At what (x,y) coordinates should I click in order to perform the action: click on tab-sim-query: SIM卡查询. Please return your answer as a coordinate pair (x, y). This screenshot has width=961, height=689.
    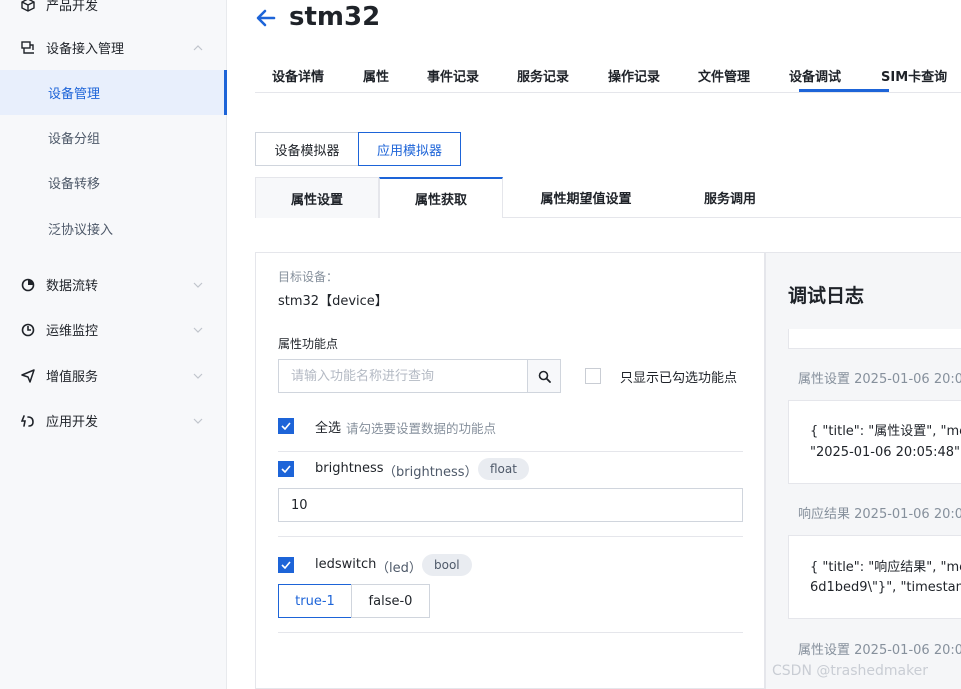
    Looking at the image, I should click on (914, 75).